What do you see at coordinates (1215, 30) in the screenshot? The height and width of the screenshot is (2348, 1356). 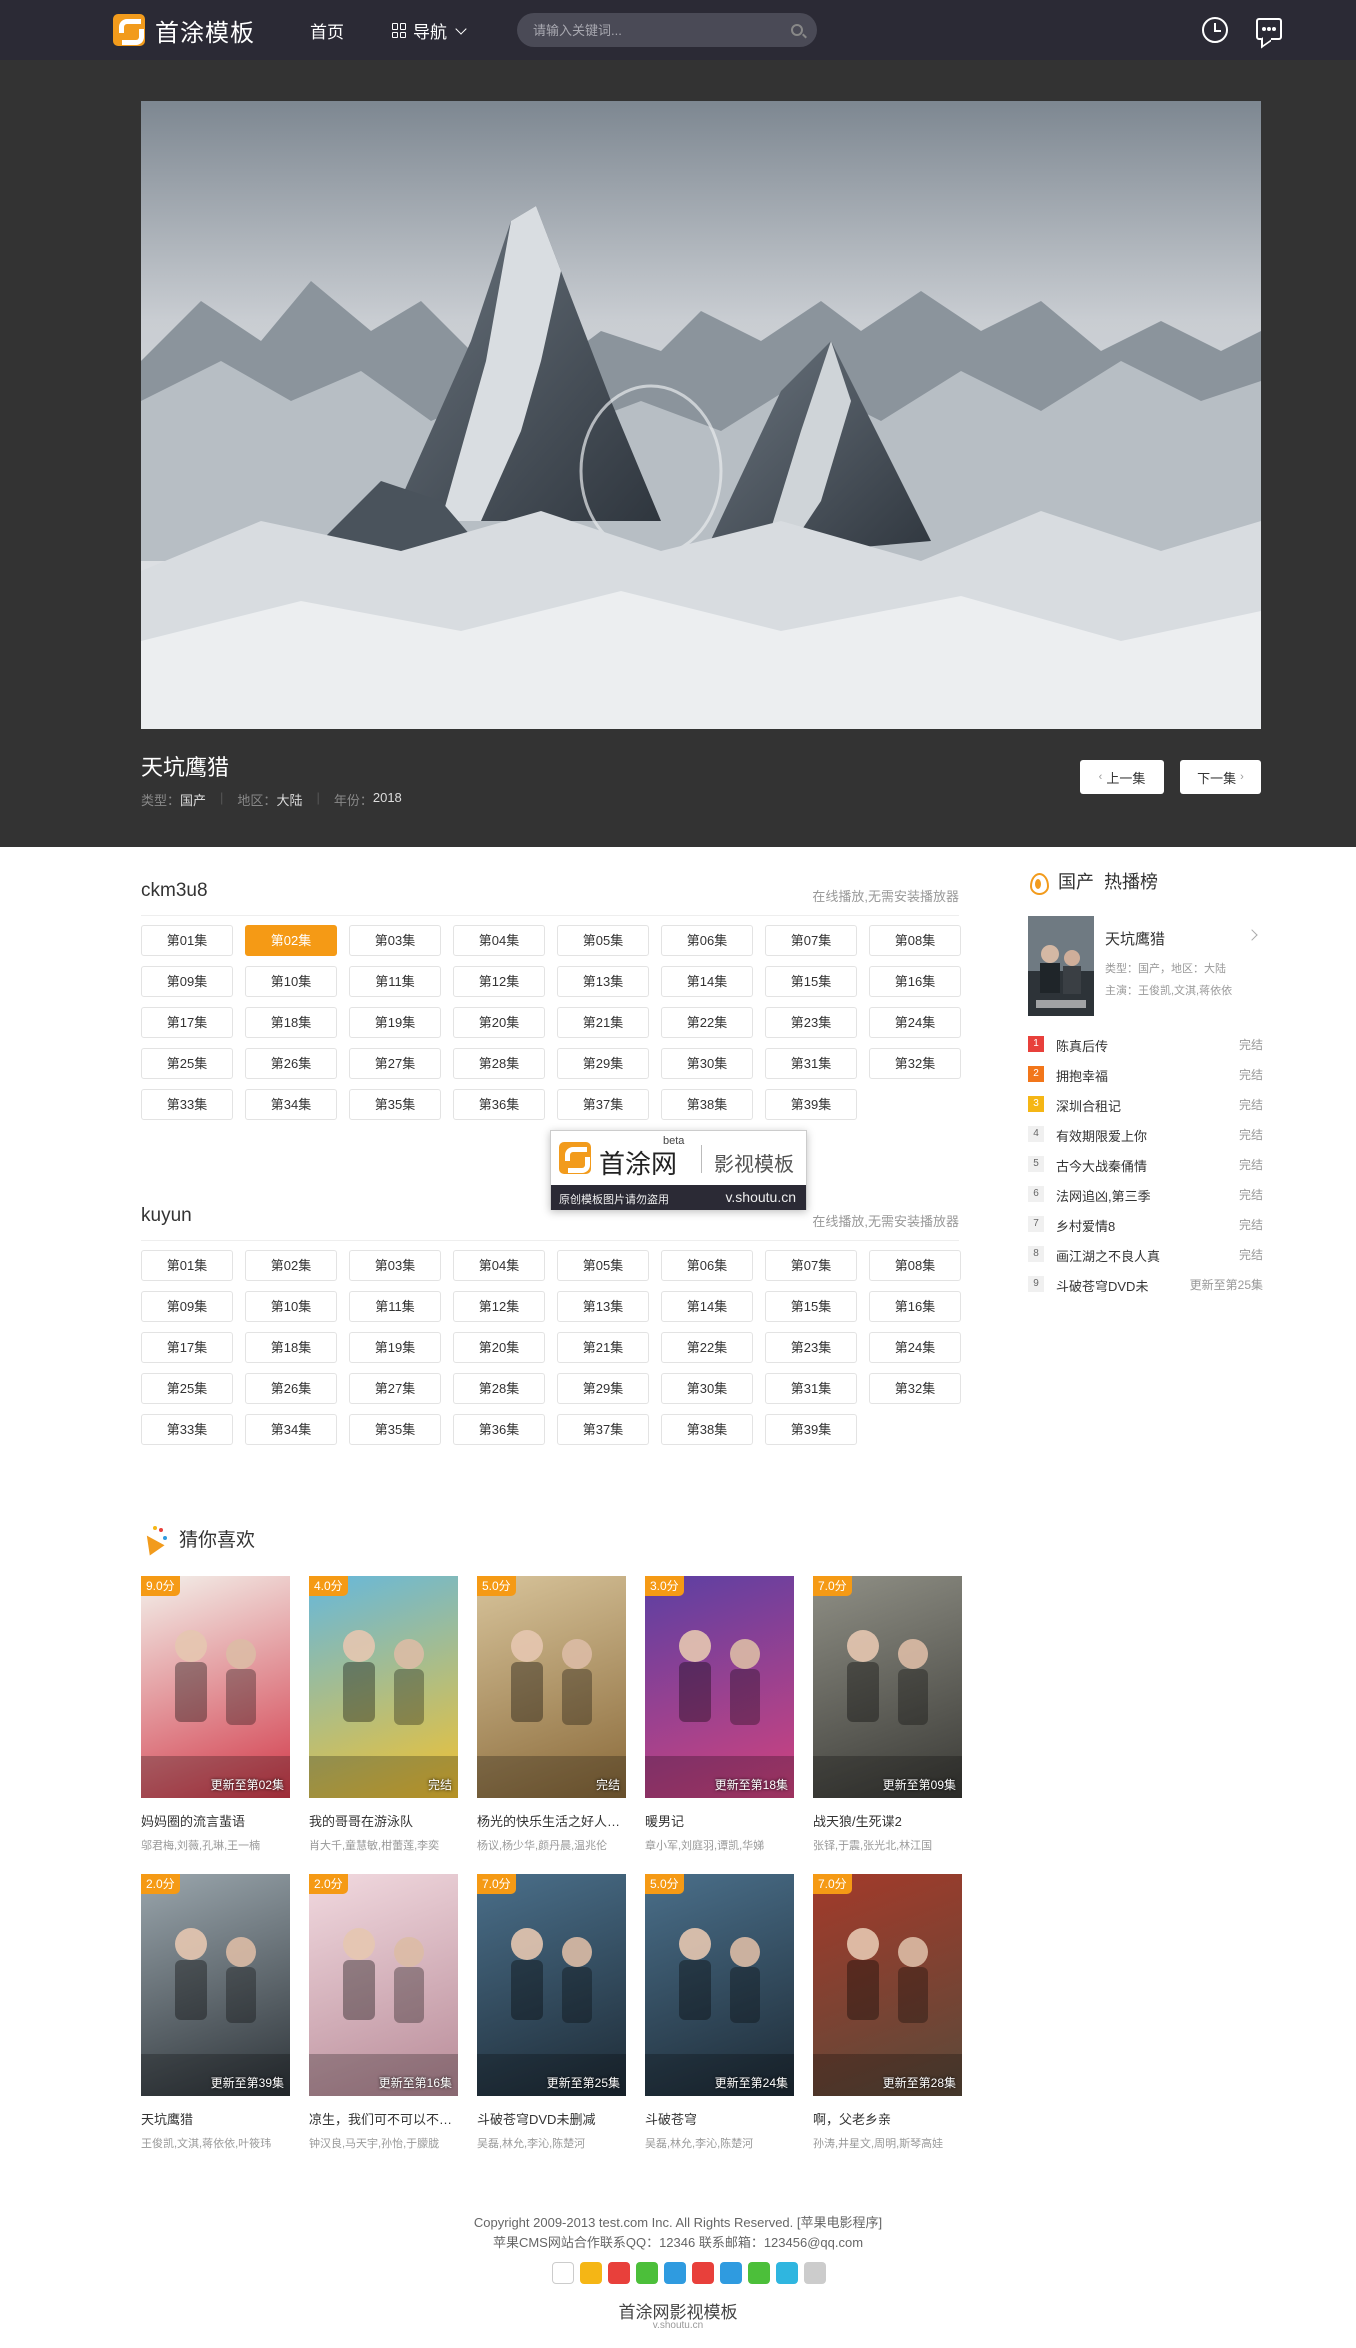 I see `history-clock-icon` at bounding box center [1215, 30].